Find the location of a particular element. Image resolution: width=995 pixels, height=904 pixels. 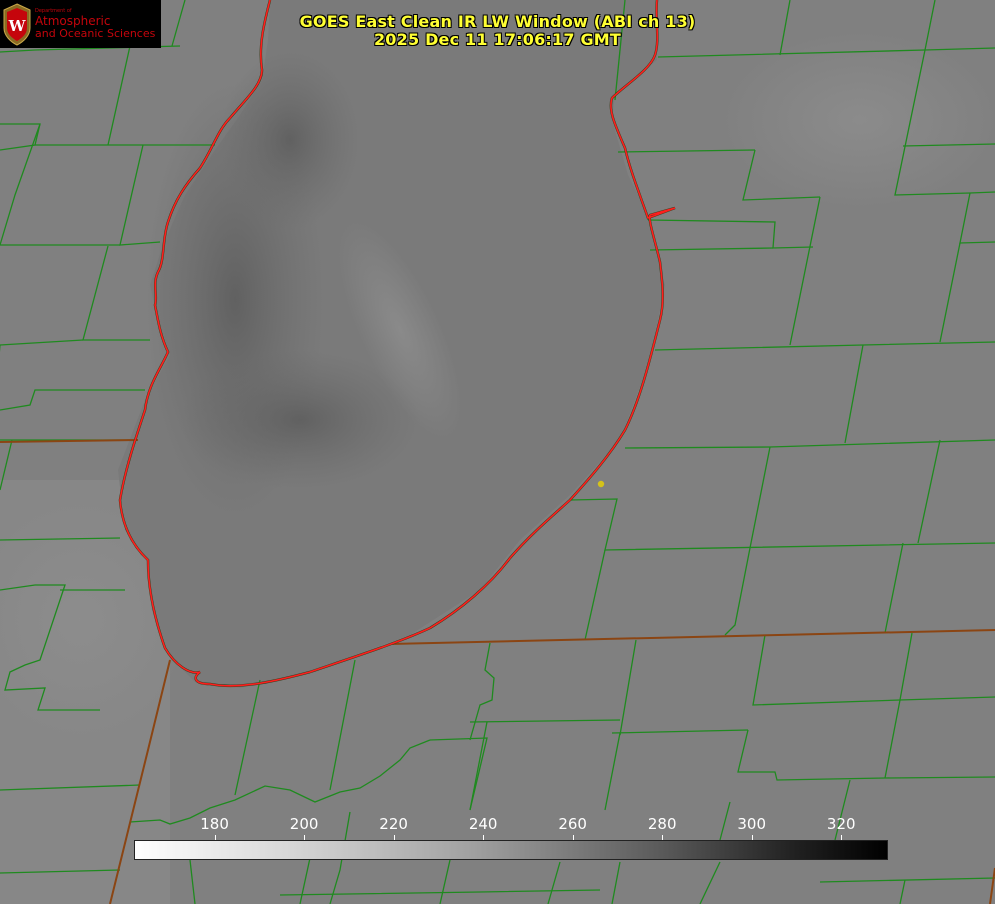

colorbar-tick-label: 280 is located at coordinates (662, 824).